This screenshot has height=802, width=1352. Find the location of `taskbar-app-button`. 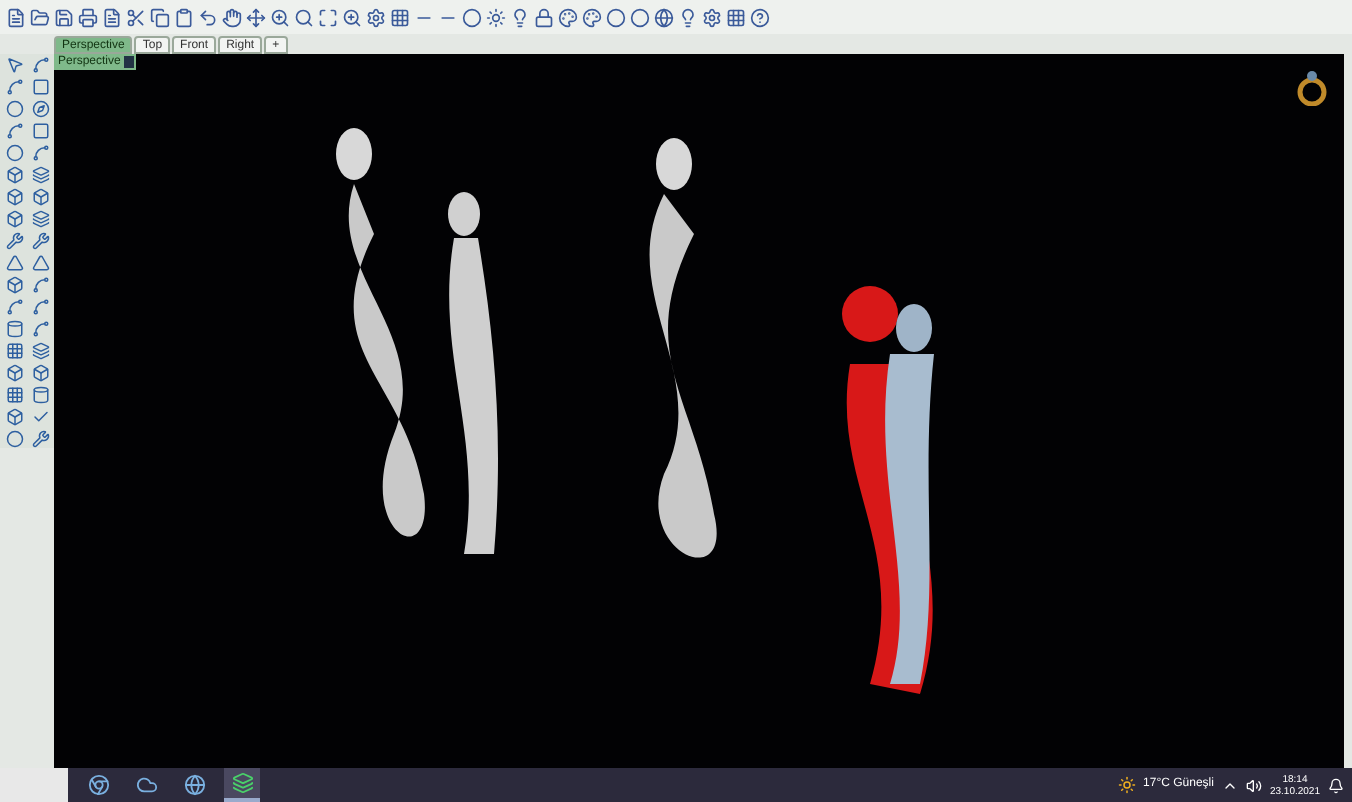

taskbar-app-button is located at coordinates (242, 785).